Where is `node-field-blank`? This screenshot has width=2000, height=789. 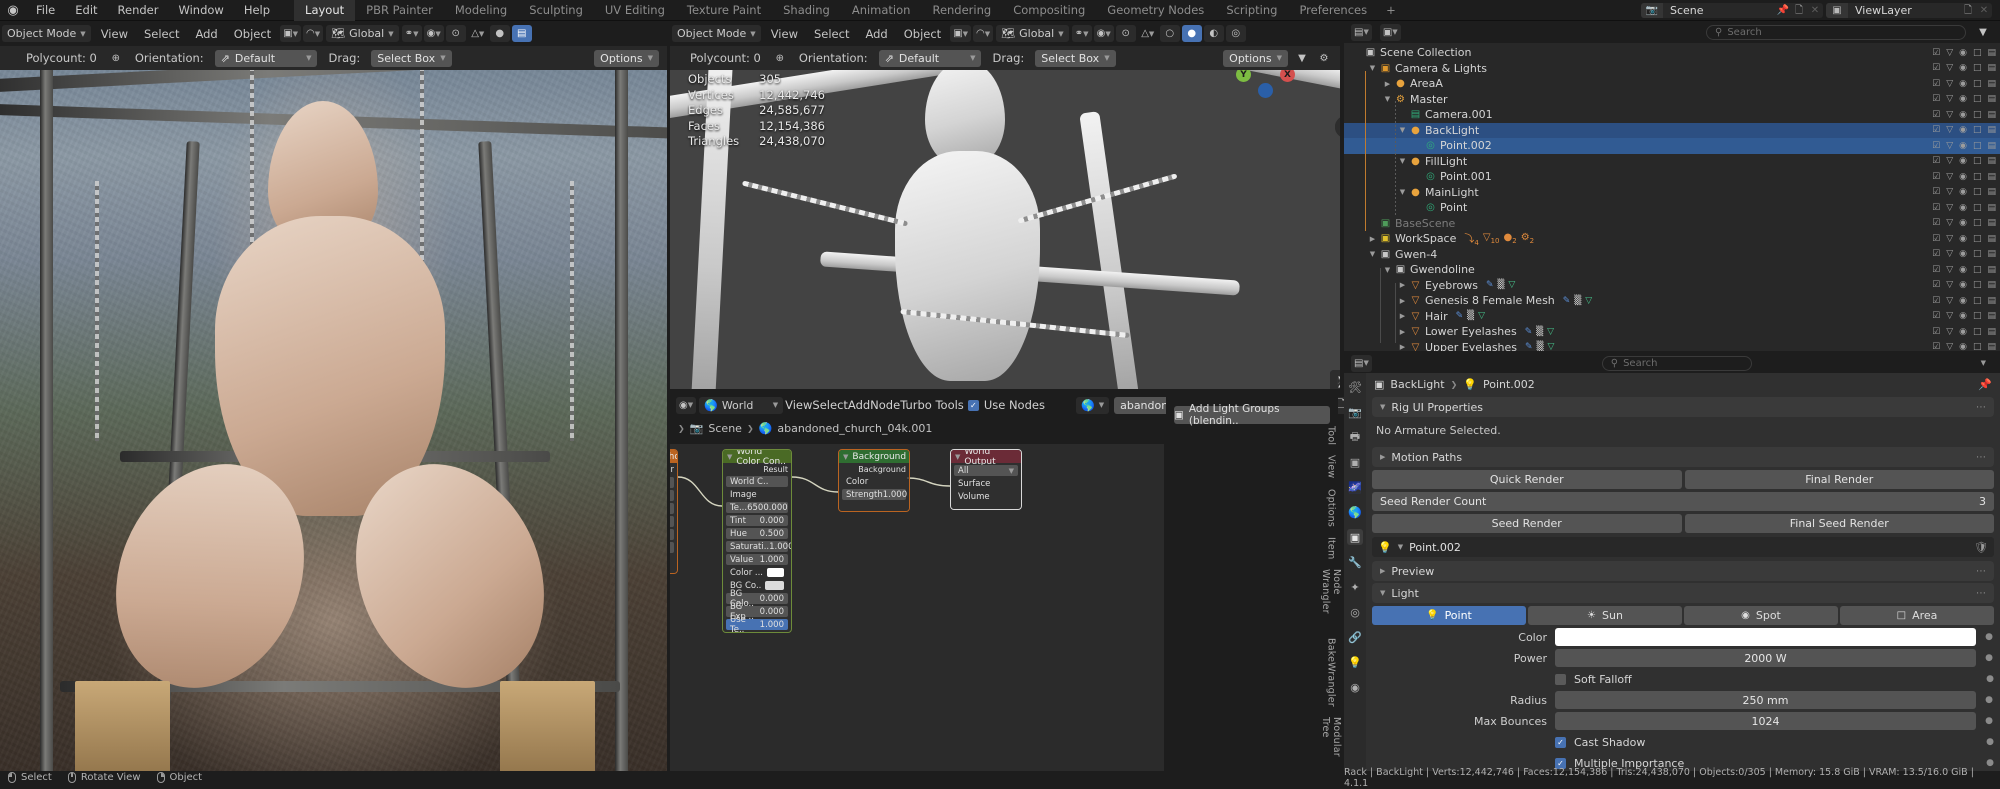
node-field-blank is located at coordinates (672, 495).